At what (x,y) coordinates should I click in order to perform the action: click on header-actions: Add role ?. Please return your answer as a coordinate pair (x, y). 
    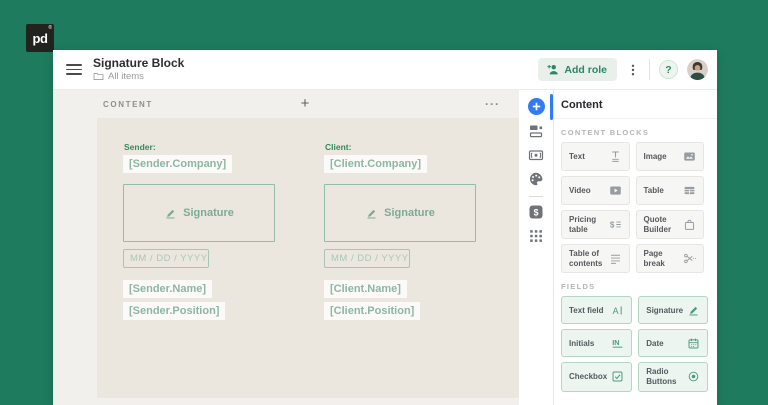
    Looking at the image, I should click on (627, 69).